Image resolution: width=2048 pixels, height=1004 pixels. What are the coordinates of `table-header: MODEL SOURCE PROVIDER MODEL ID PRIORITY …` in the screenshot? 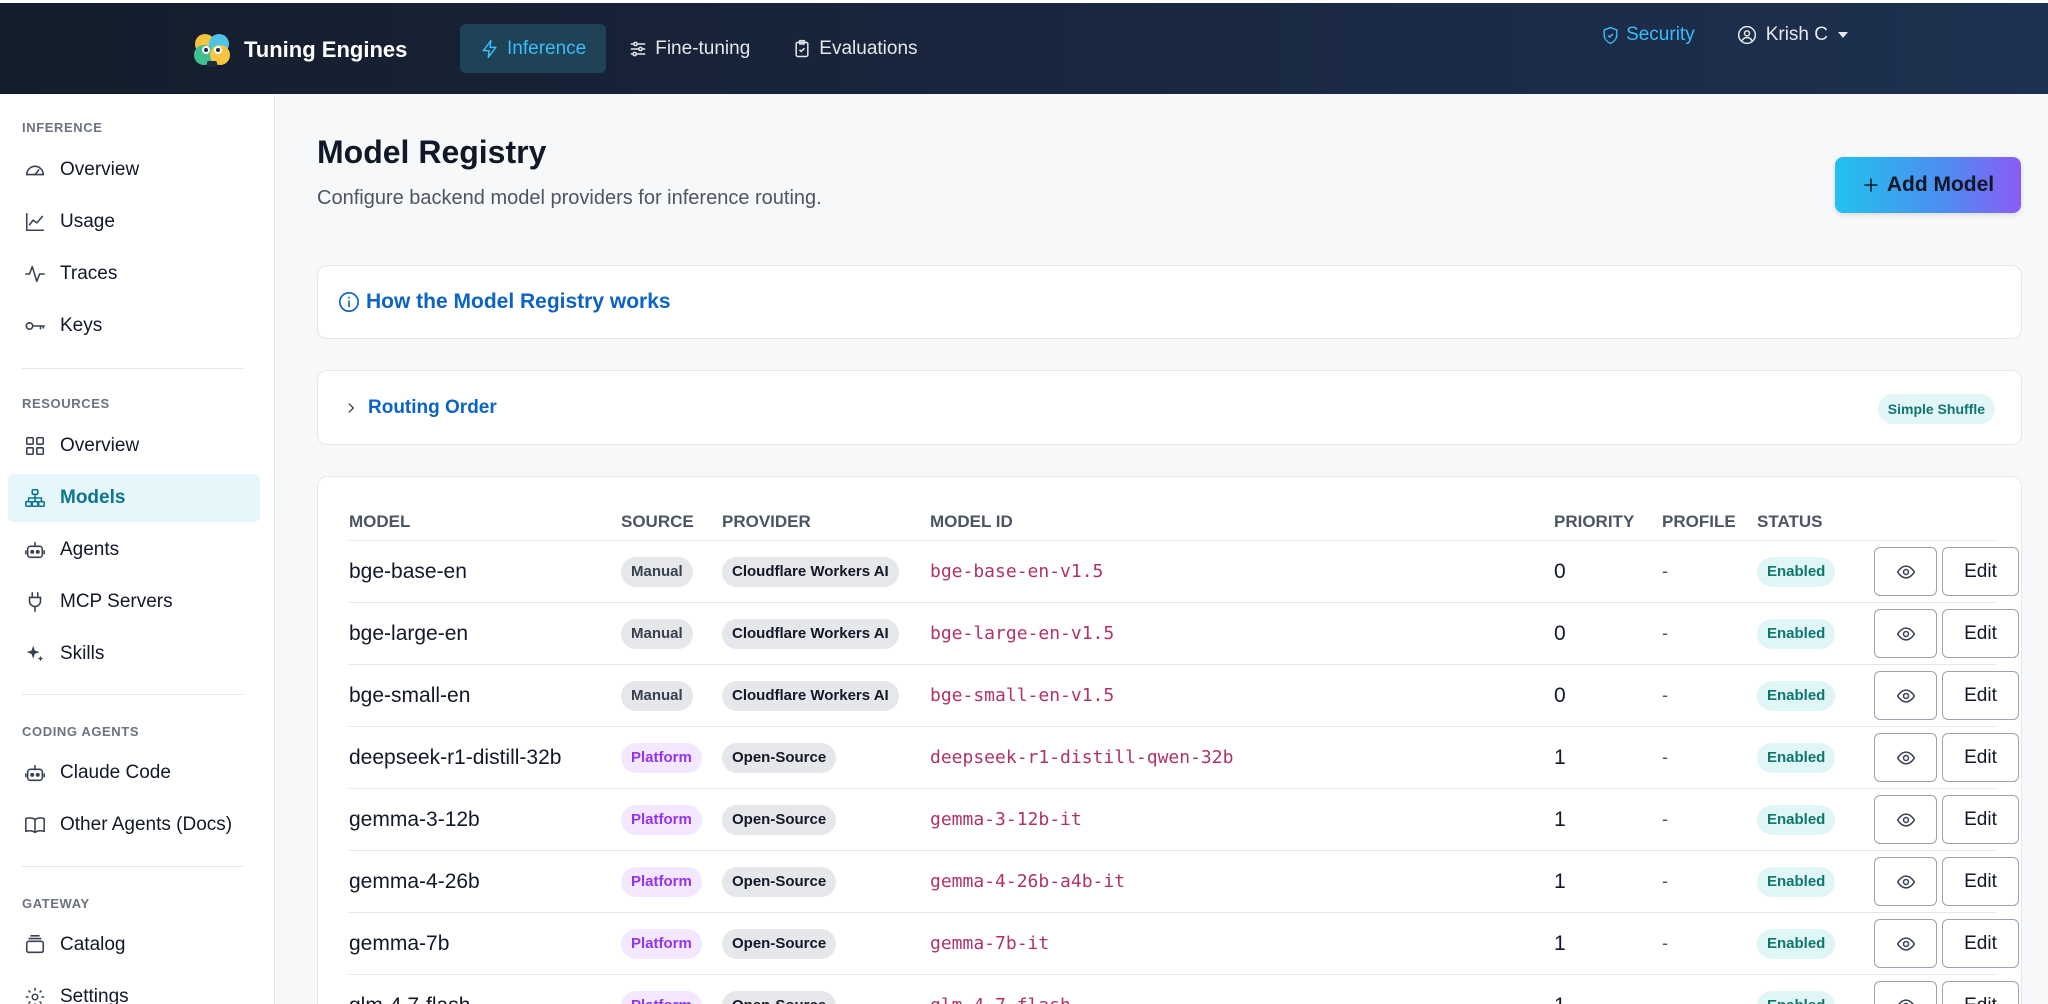 It's located at (1173, 522).